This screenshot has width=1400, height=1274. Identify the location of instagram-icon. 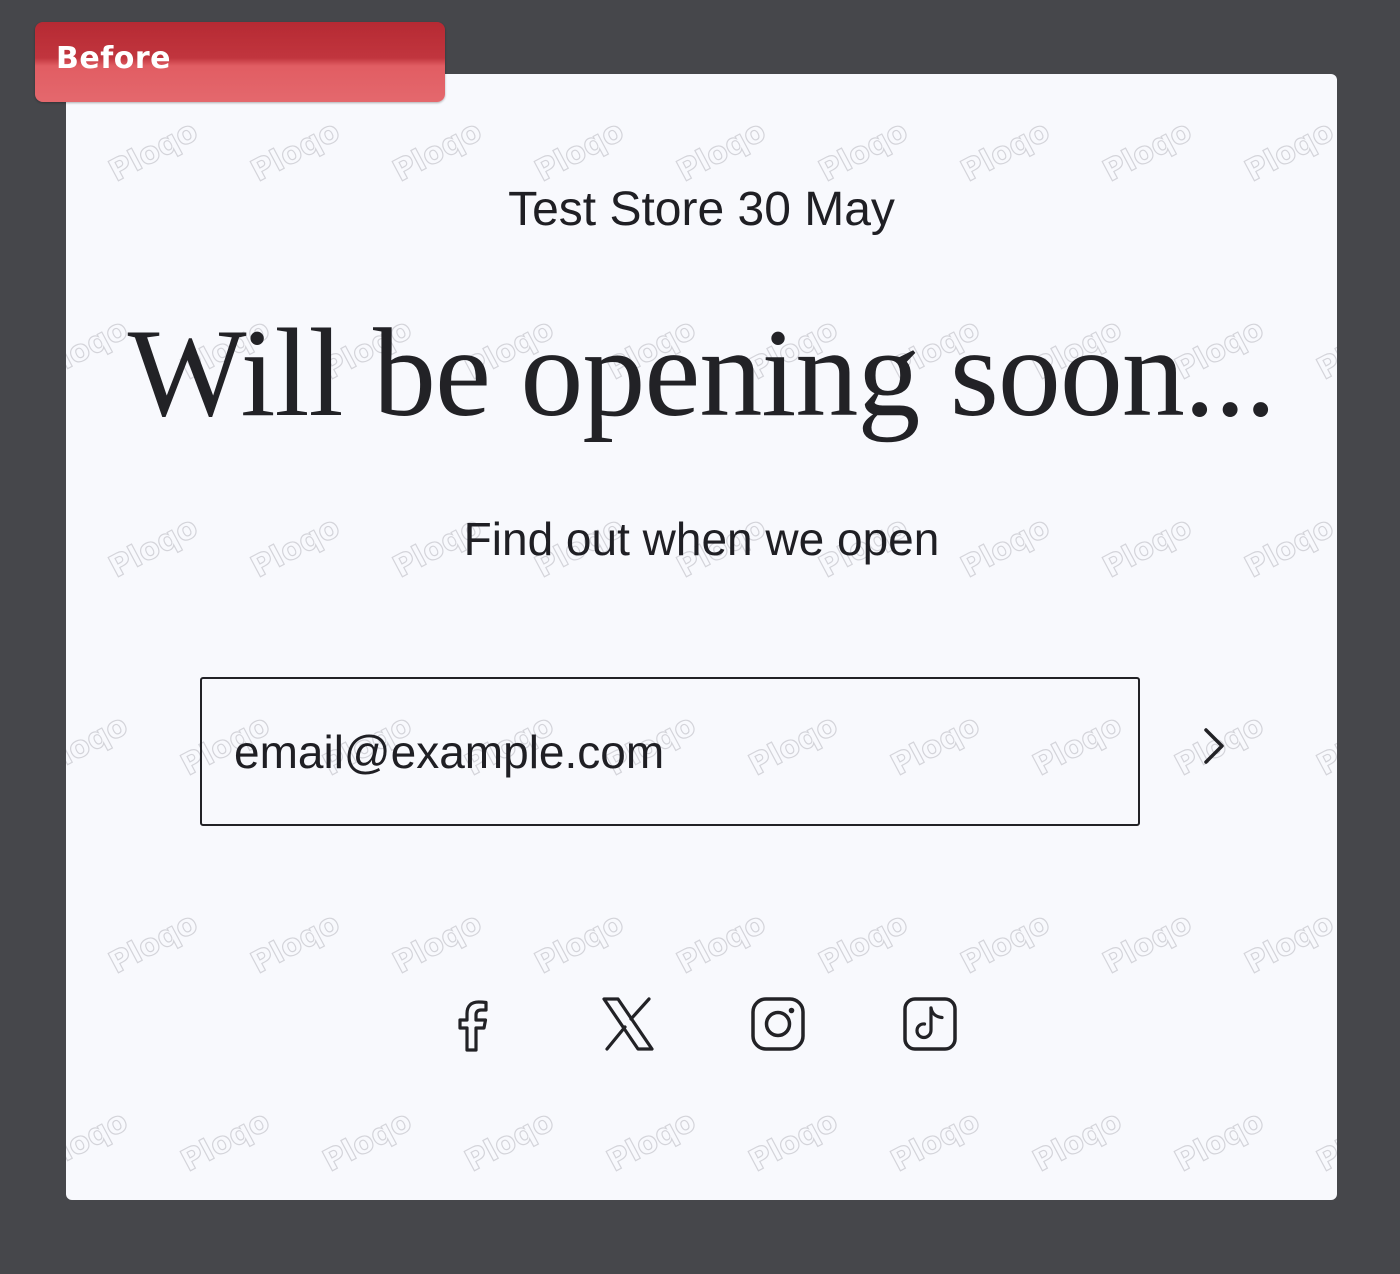
(778, 1024).